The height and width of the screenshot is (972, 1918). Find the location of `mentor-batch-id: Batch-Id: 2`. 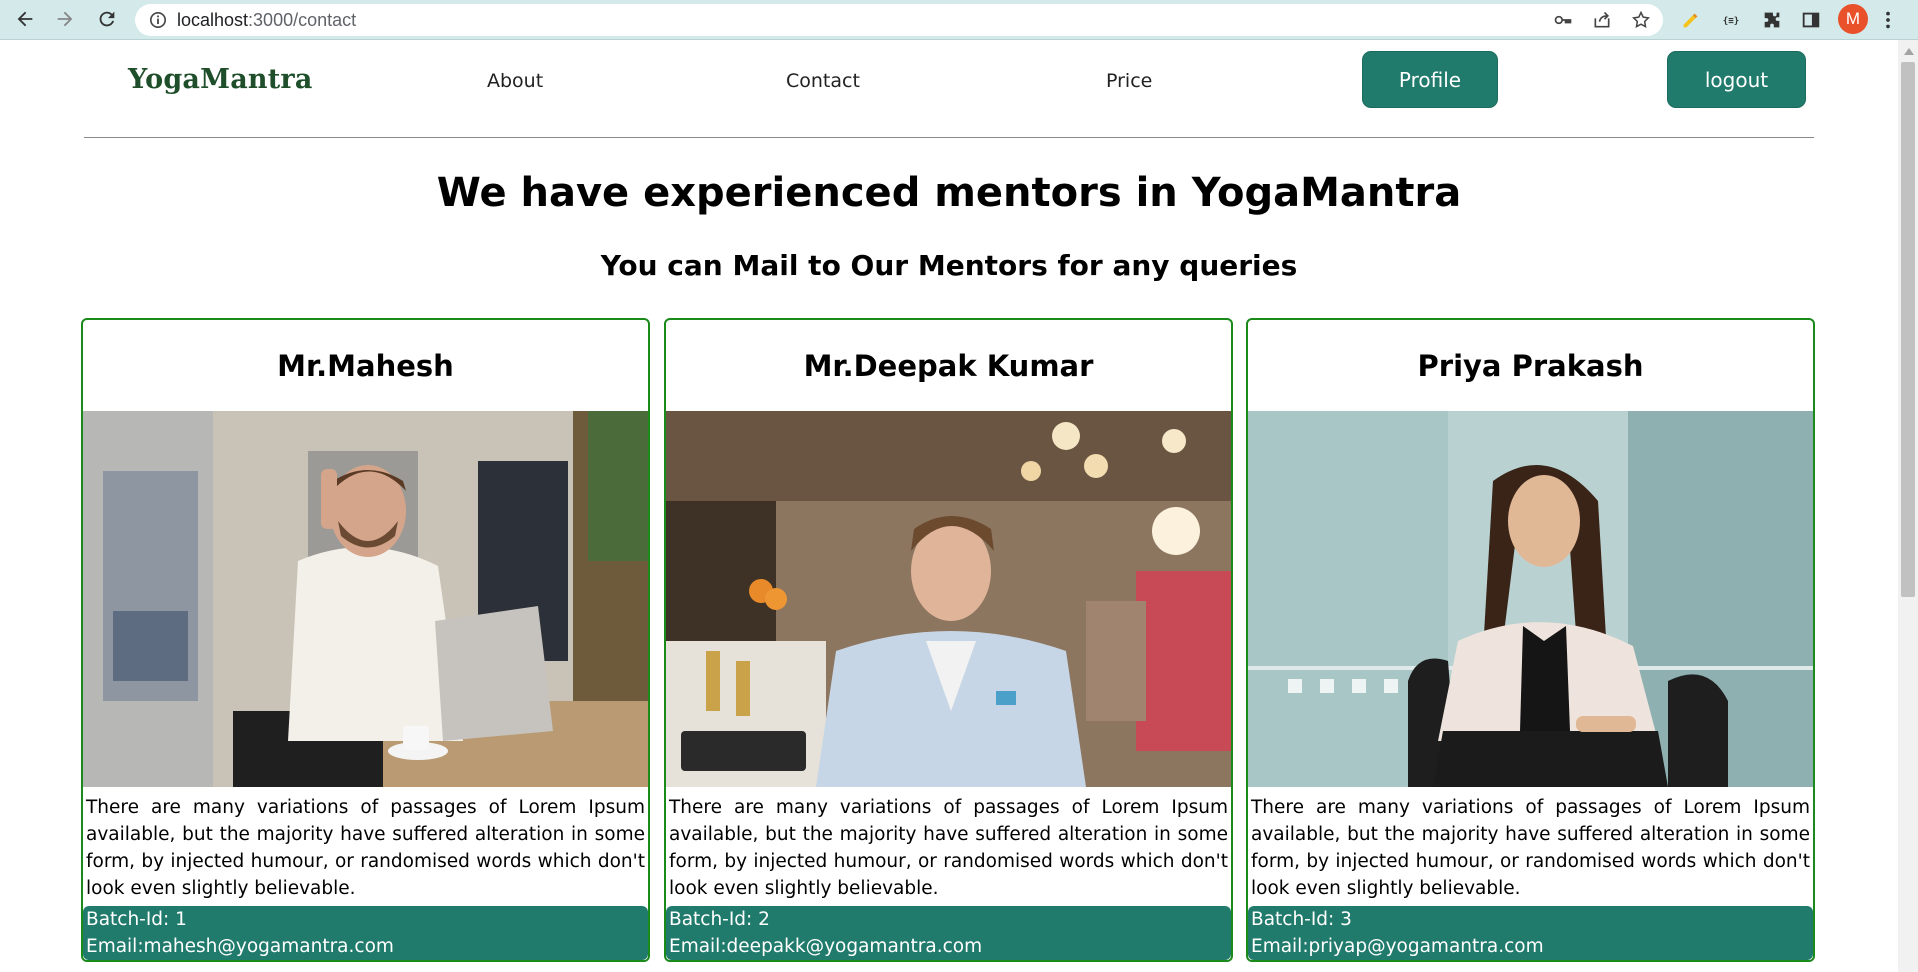

mentor-batch-id: Batch-Id: 2 is located at coordinates (719, 919).